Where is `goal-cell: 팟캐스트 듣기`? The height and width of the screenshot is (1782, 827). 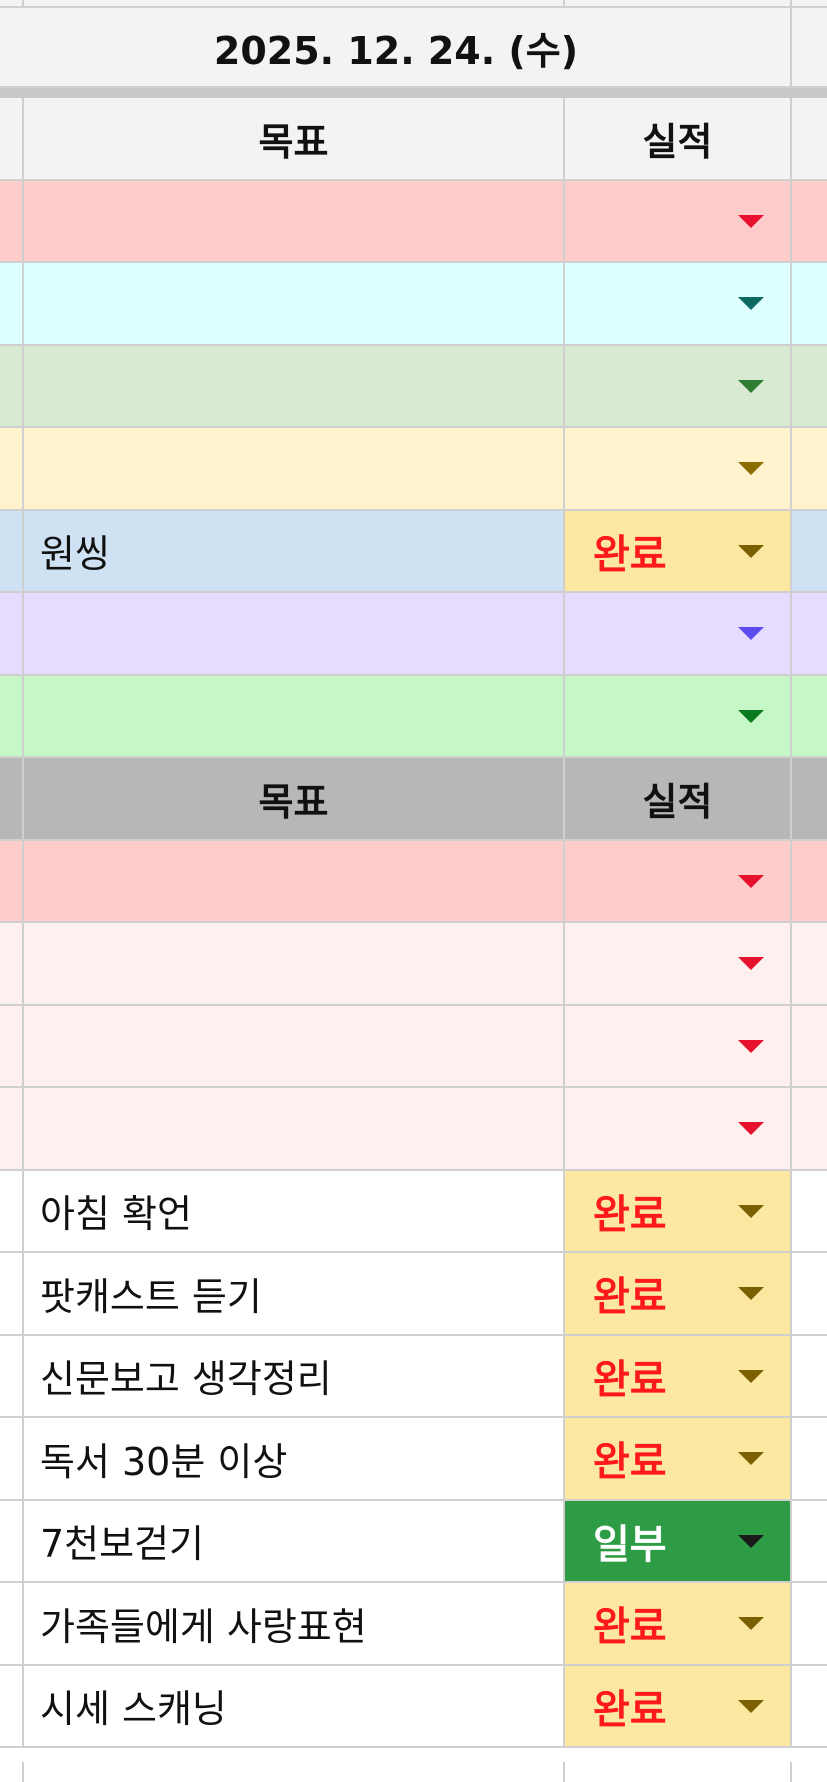 goal-cell: 팟캐스트 듣기 is located at coordinates (294, 1294).